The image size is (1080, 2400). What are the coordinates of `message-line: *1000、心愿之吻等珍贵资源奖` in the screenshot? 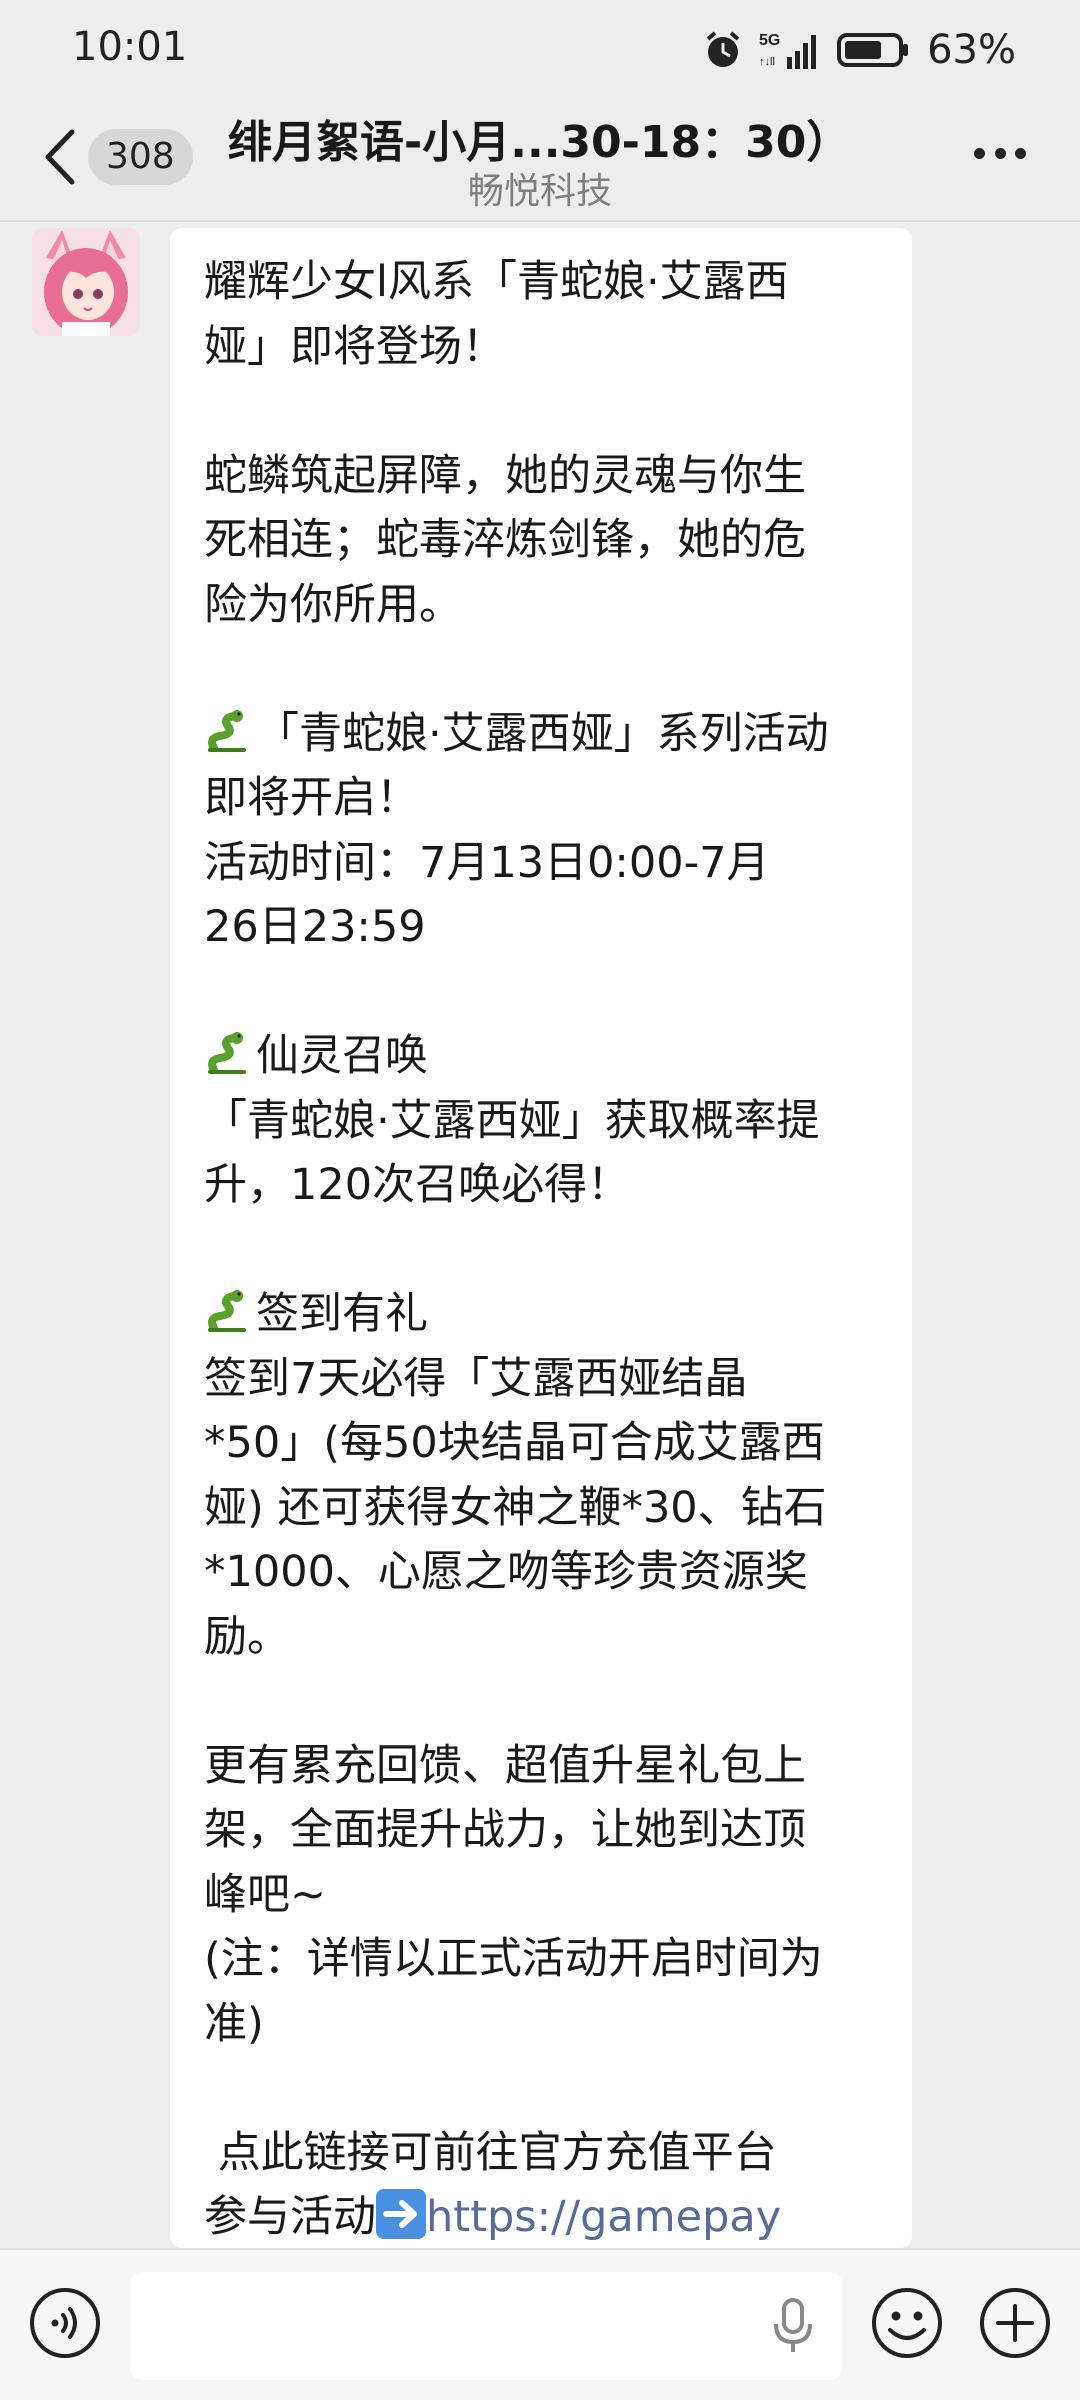 It's located at (506, 1572).